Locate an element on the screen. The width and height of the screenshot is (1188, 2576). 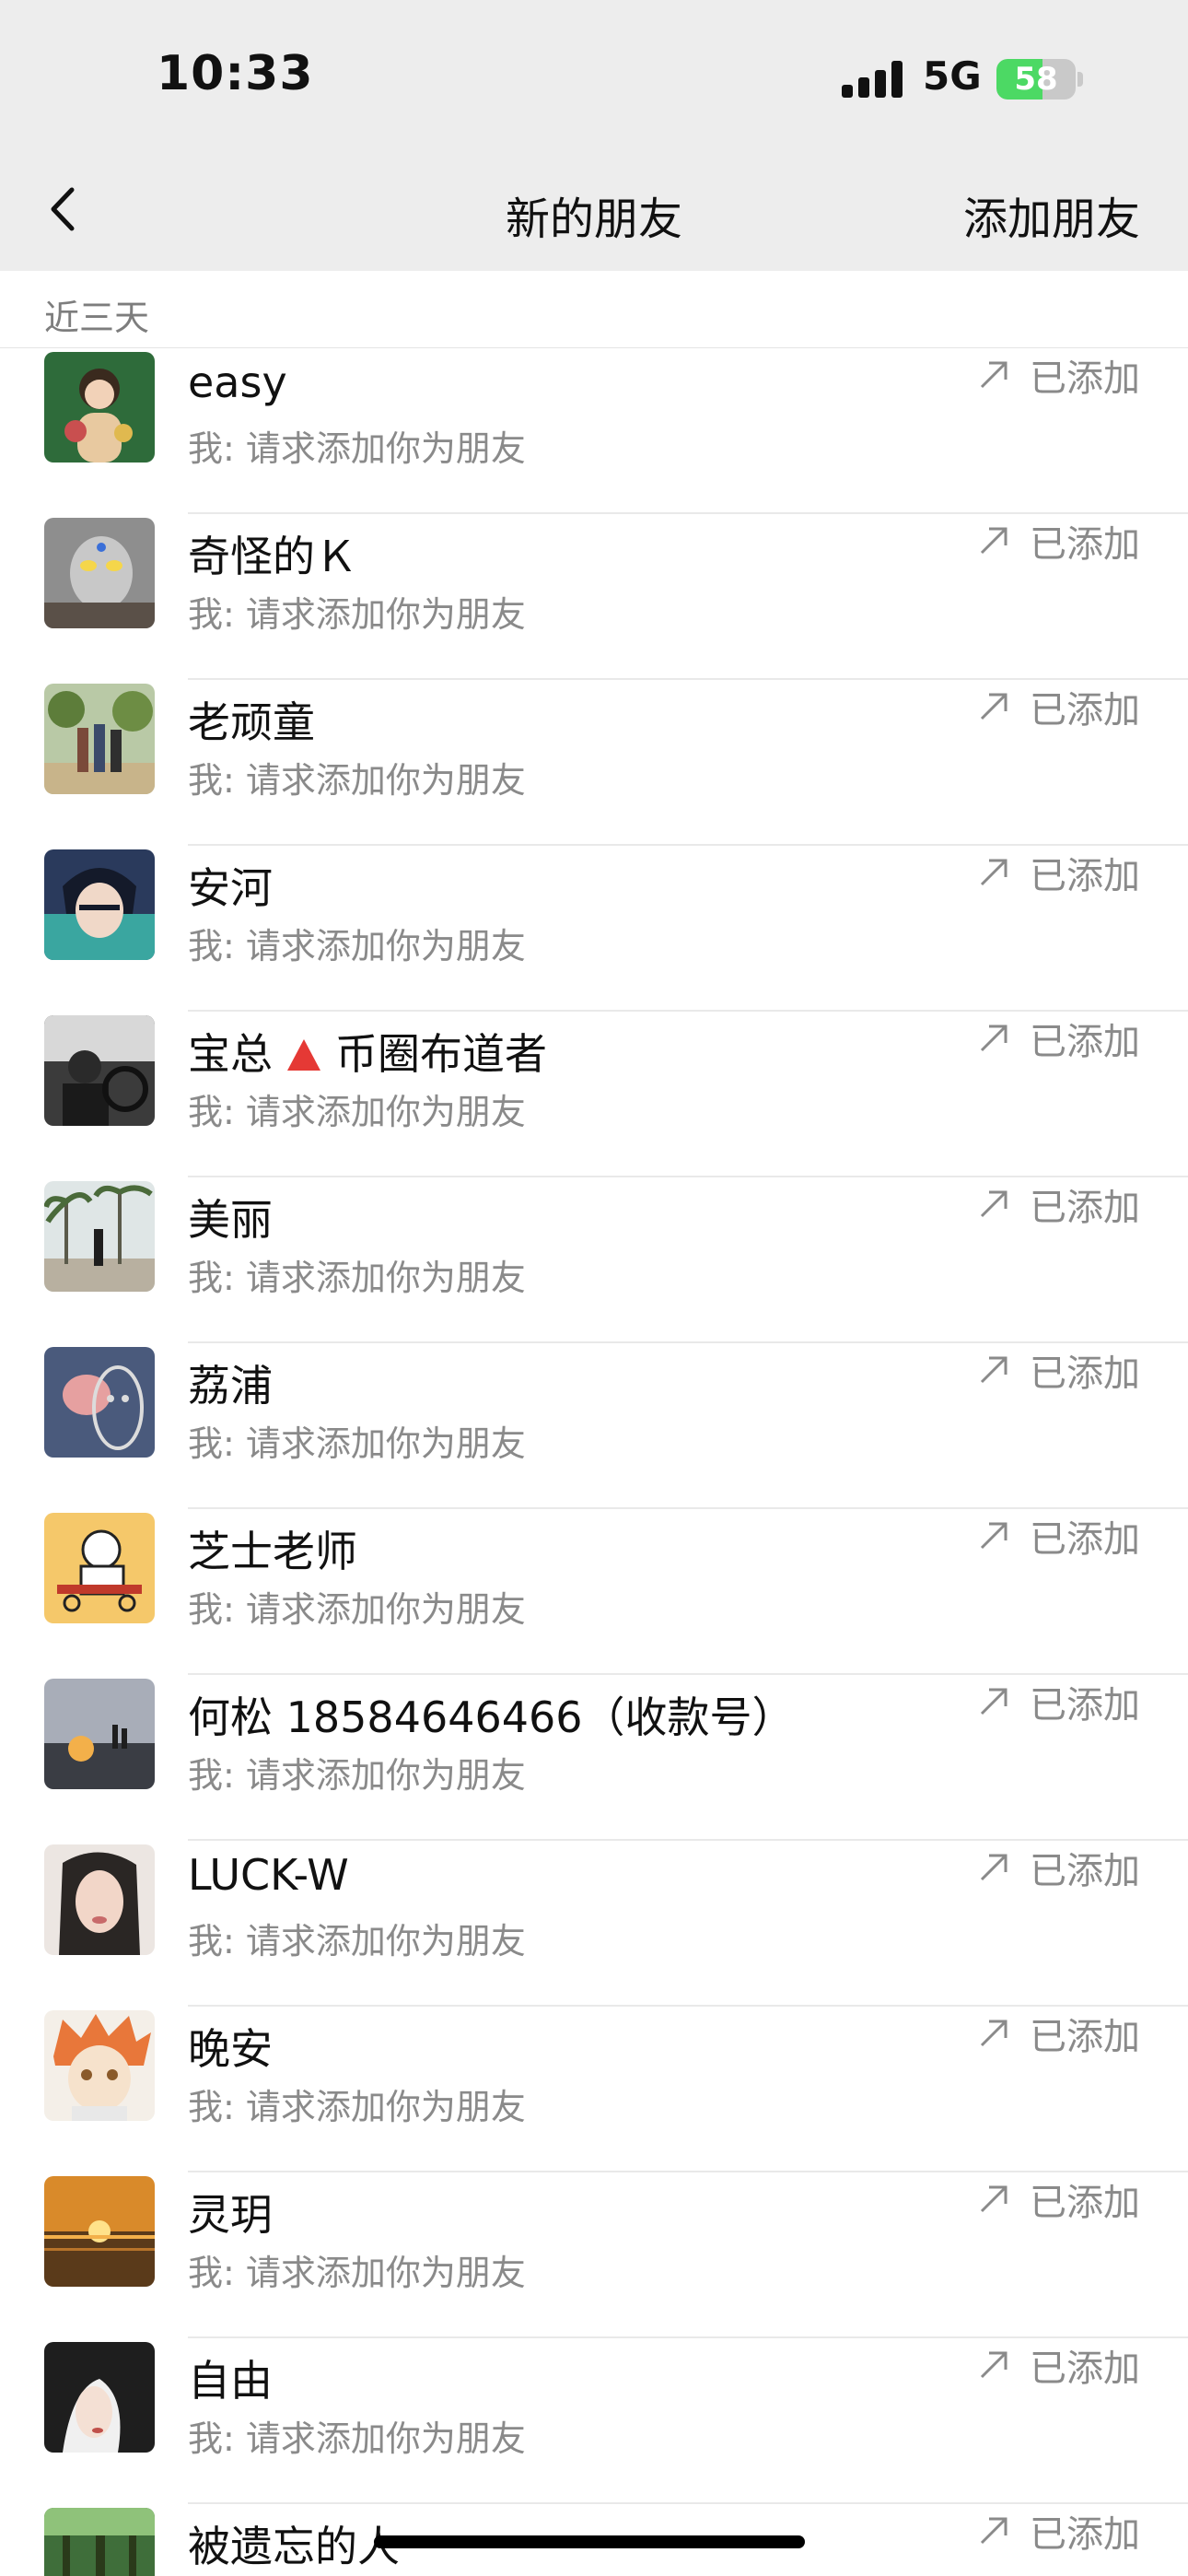
list-item: 荔浦 我: 请求添加你为朋友 已添加 is located at coordinates (594, 1426).